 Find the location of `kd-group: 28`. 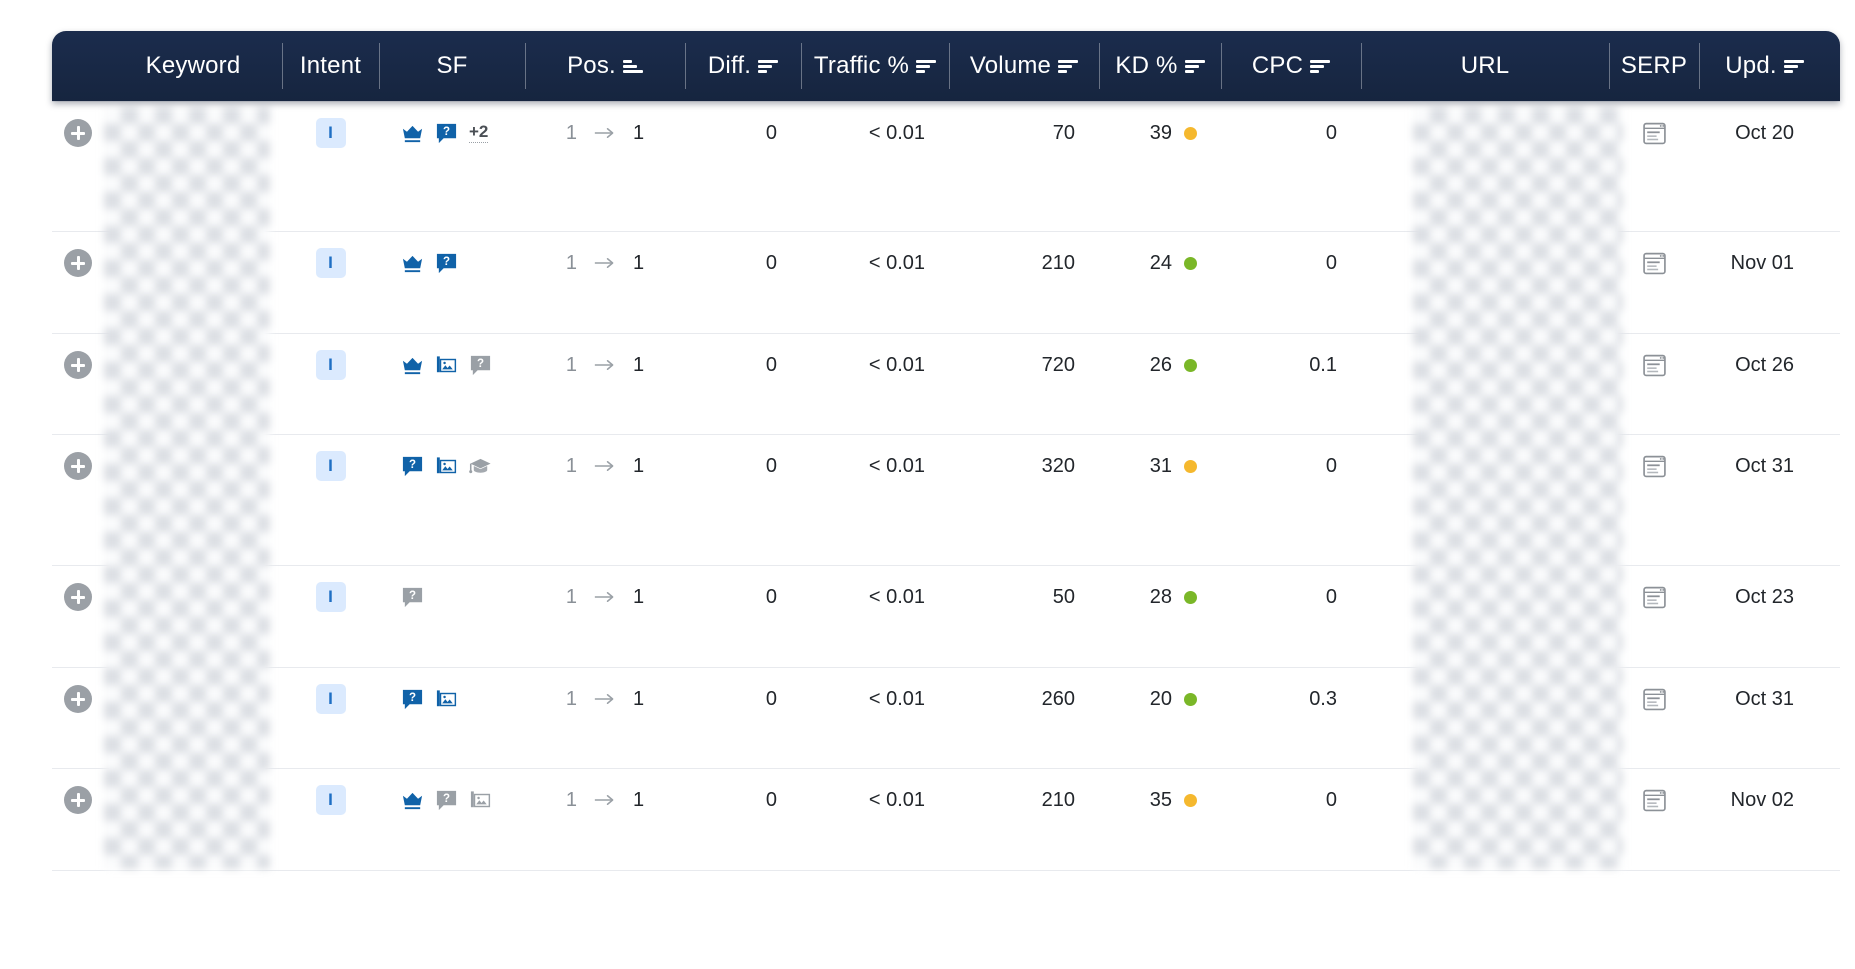

kd-group: 28 is located at coordinates (1160, 597).